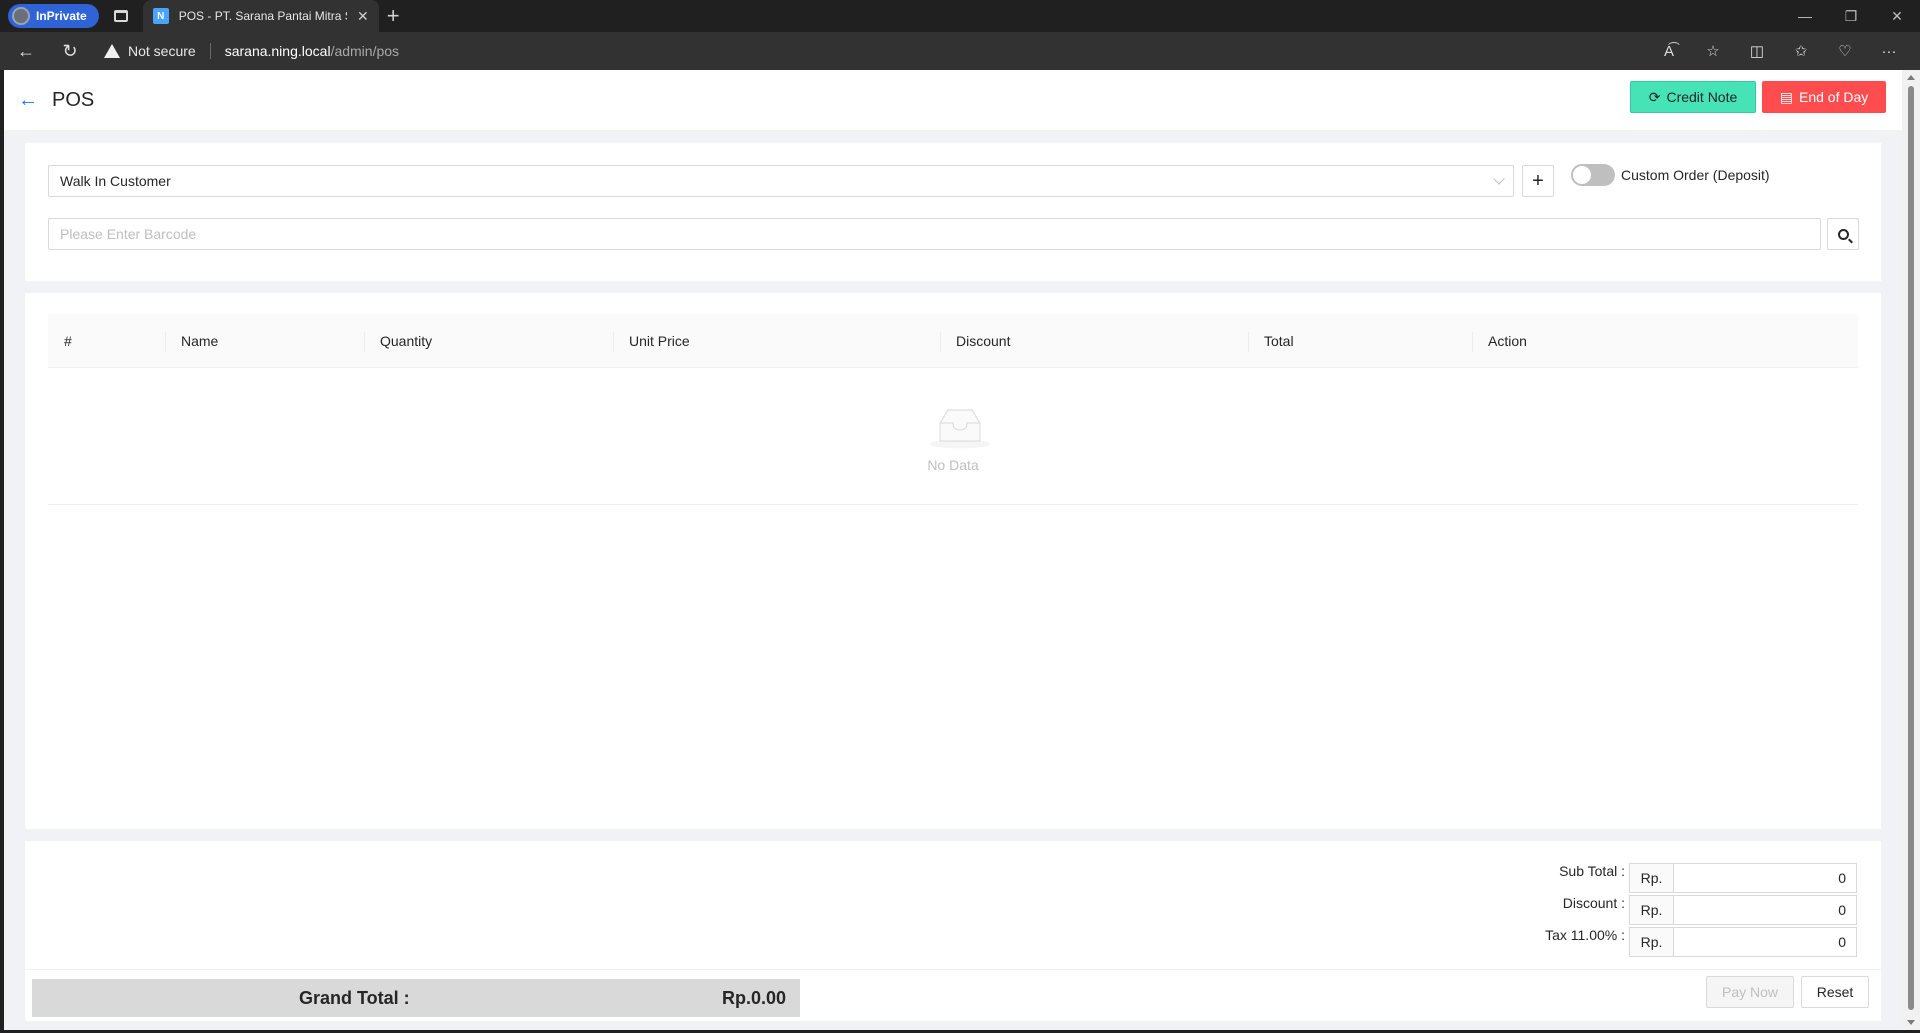 The image size is (1920, 1033). I want to click on add-customer-button: +, so click(1538, 181).